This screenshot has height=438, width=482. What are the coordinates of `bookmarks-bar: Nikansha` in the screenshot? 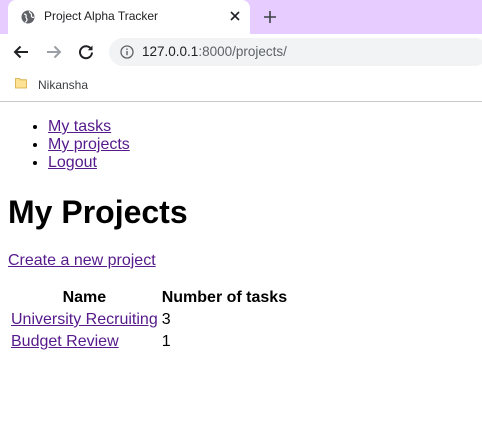 It's located at (241, 86).